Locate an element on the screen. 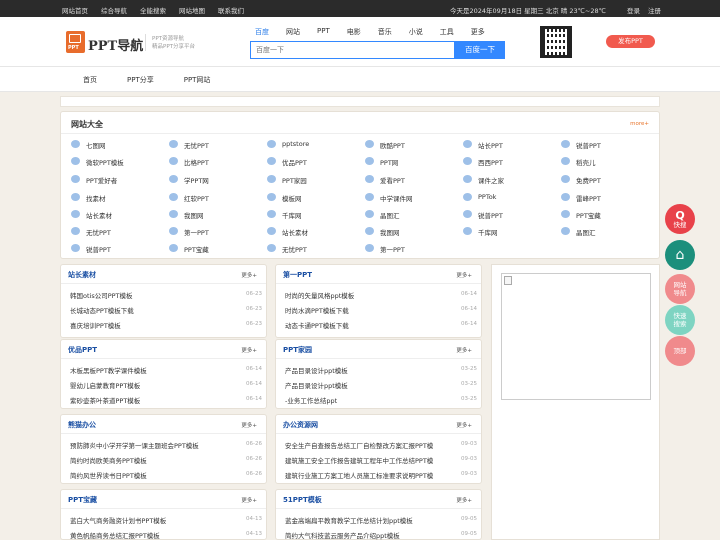  home-button: ⌂ is located at coordinates (680, 255).